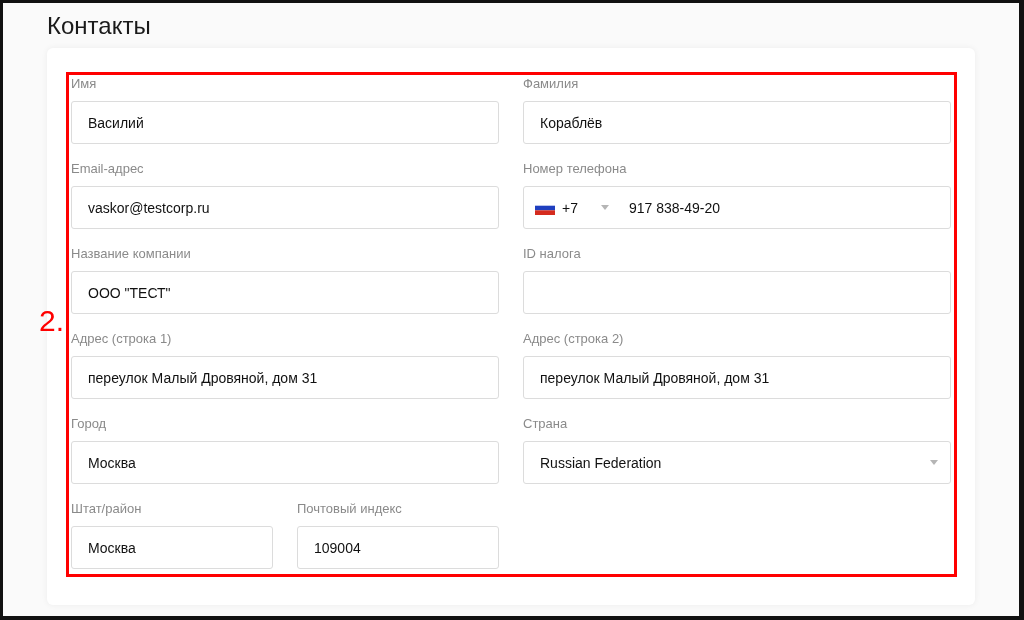 This screenshot has height=620, width=1024. Describe the element at coordinates (349, 509) in the screenshot. I see `field-label: Почтовый индекс` at that location.